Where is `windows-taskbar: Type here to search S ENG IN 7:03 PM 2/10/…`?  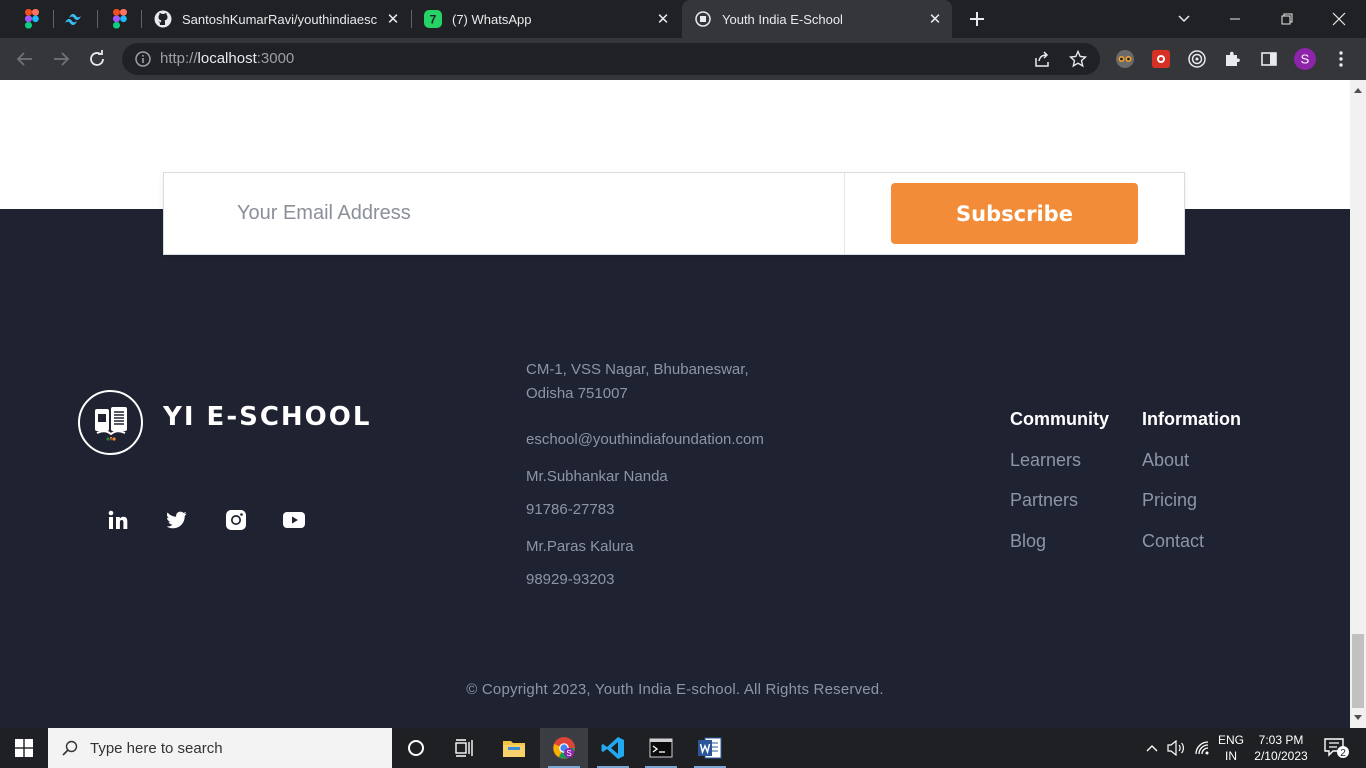
windows-taskbar: Type here to search S ENG IN 7:03 PM 2/10/… is located at coordinates (683, 748).